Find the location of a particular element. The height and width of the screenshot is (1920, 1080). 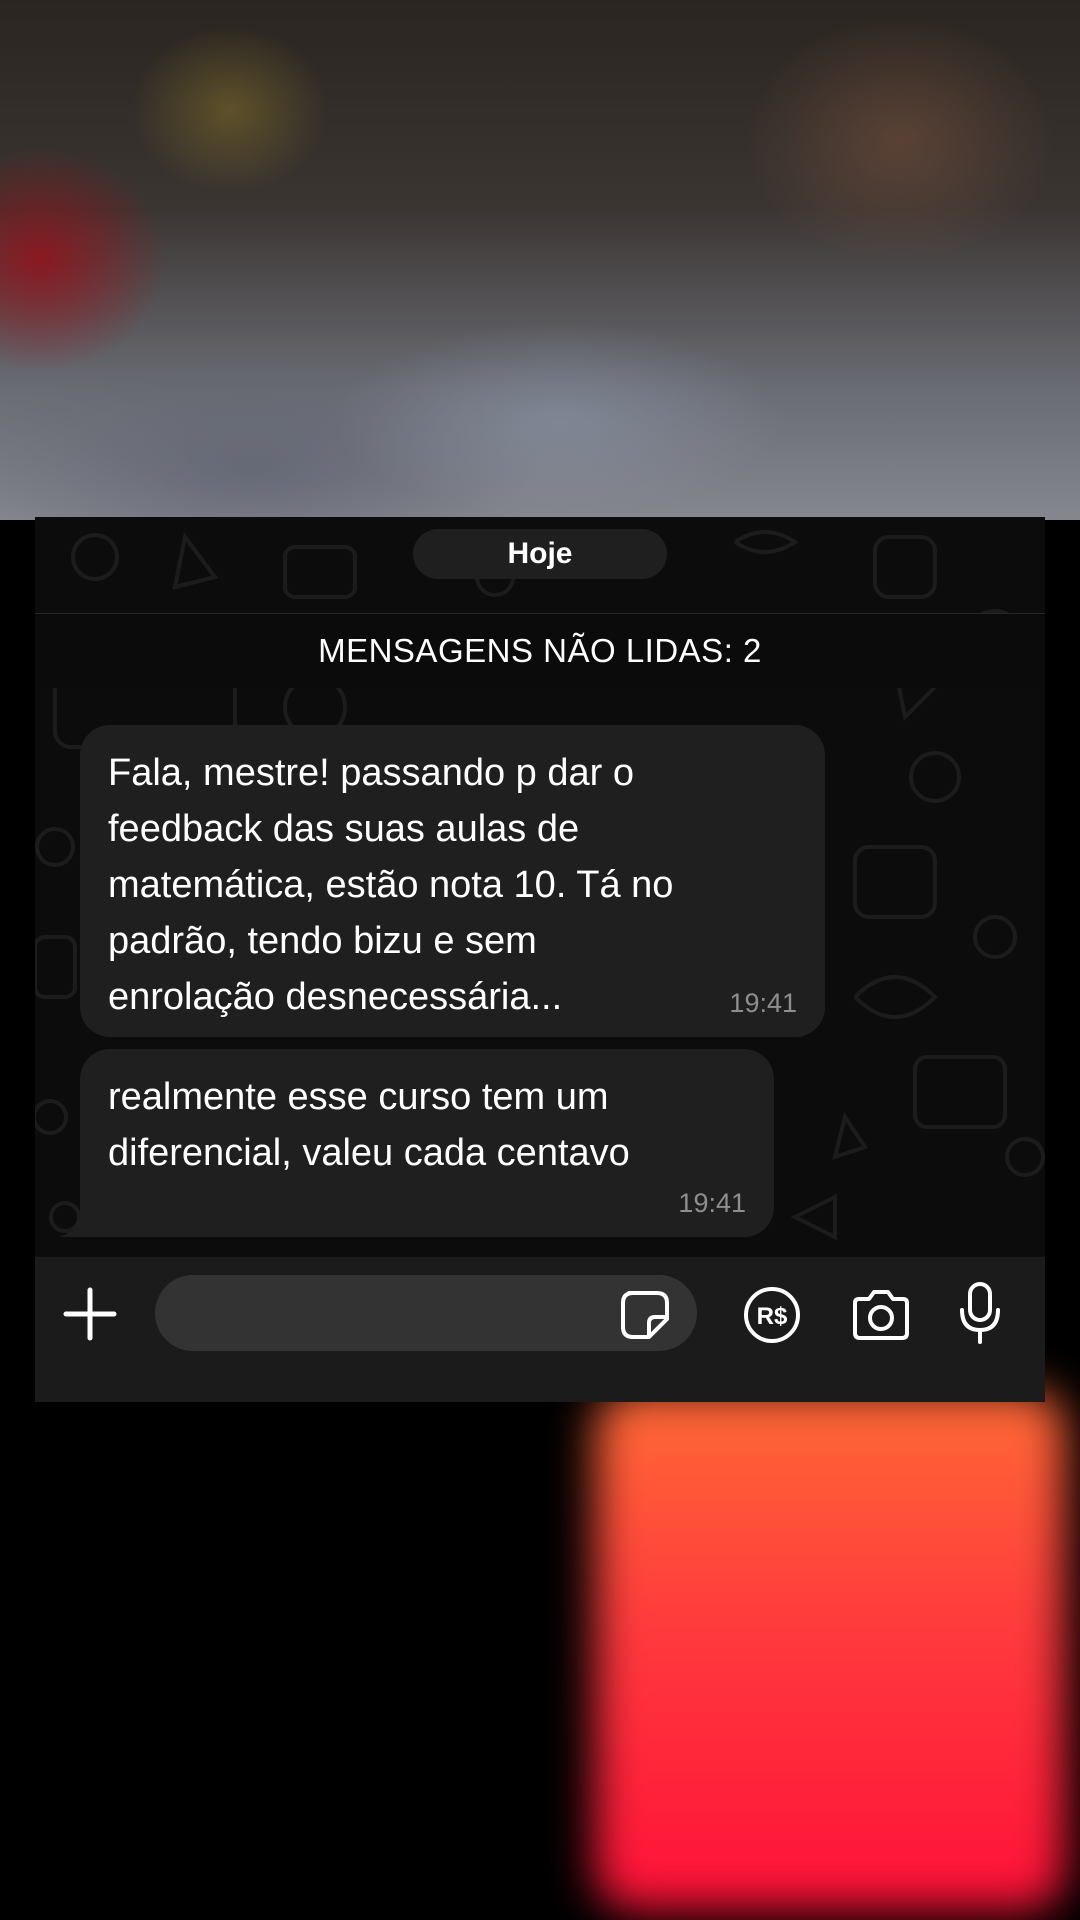

blurred-red-object is located at coordinates (830, 1650).